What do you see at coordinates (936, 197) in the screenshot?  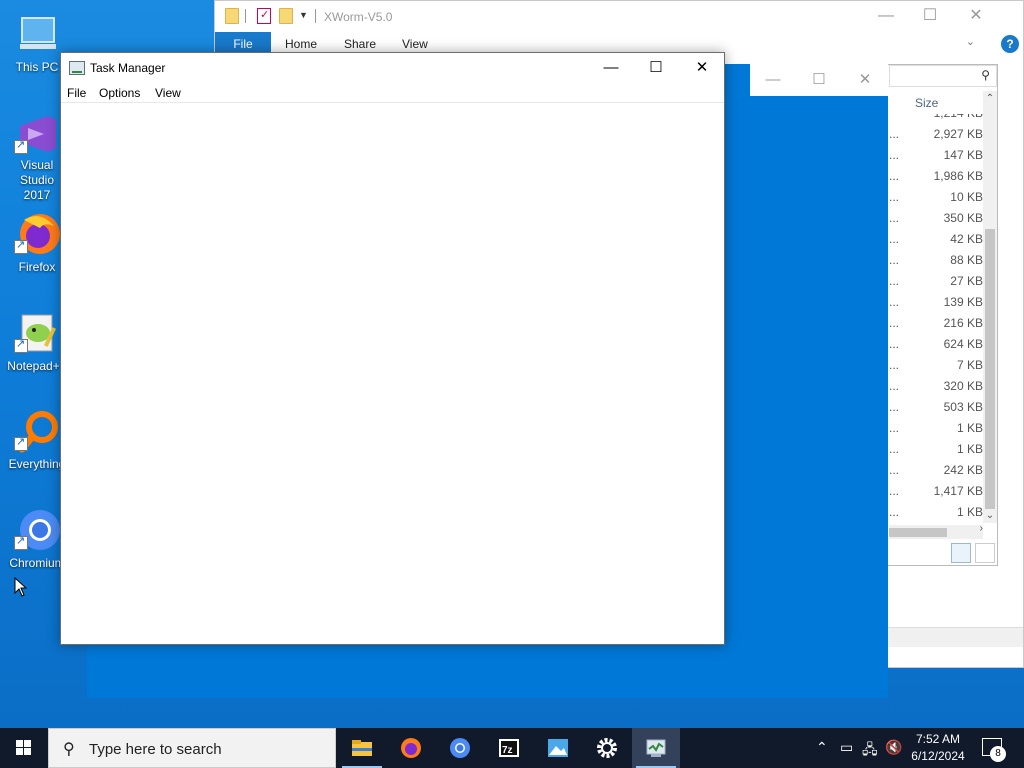 I see `list-item: ... 10 KB` at bounding box center [936, 197].